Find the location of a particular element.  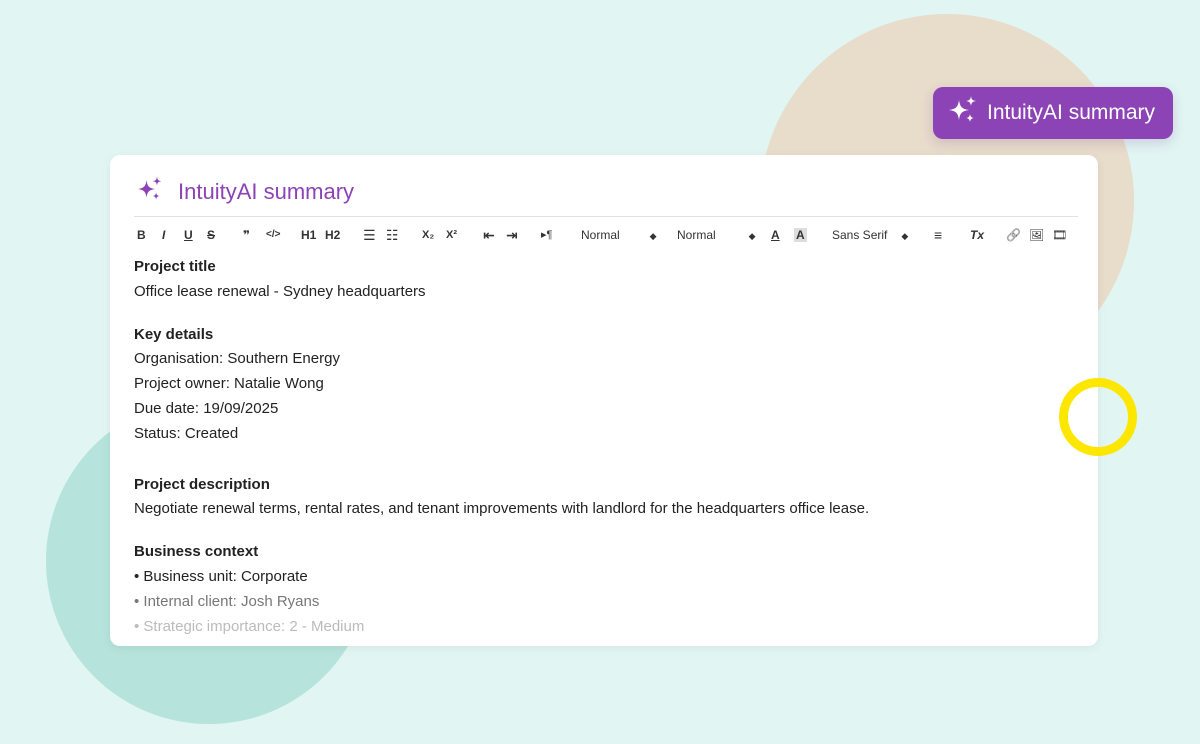

list-item: • Internal client: Josh Ryans is located at coordinates (227, 601).